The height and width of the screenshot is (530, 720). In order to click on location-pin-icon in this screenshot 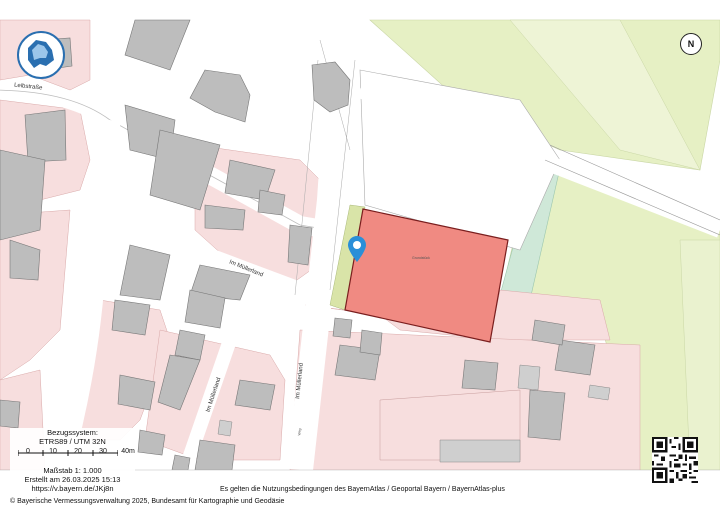, I will do `click(357, 249)`.